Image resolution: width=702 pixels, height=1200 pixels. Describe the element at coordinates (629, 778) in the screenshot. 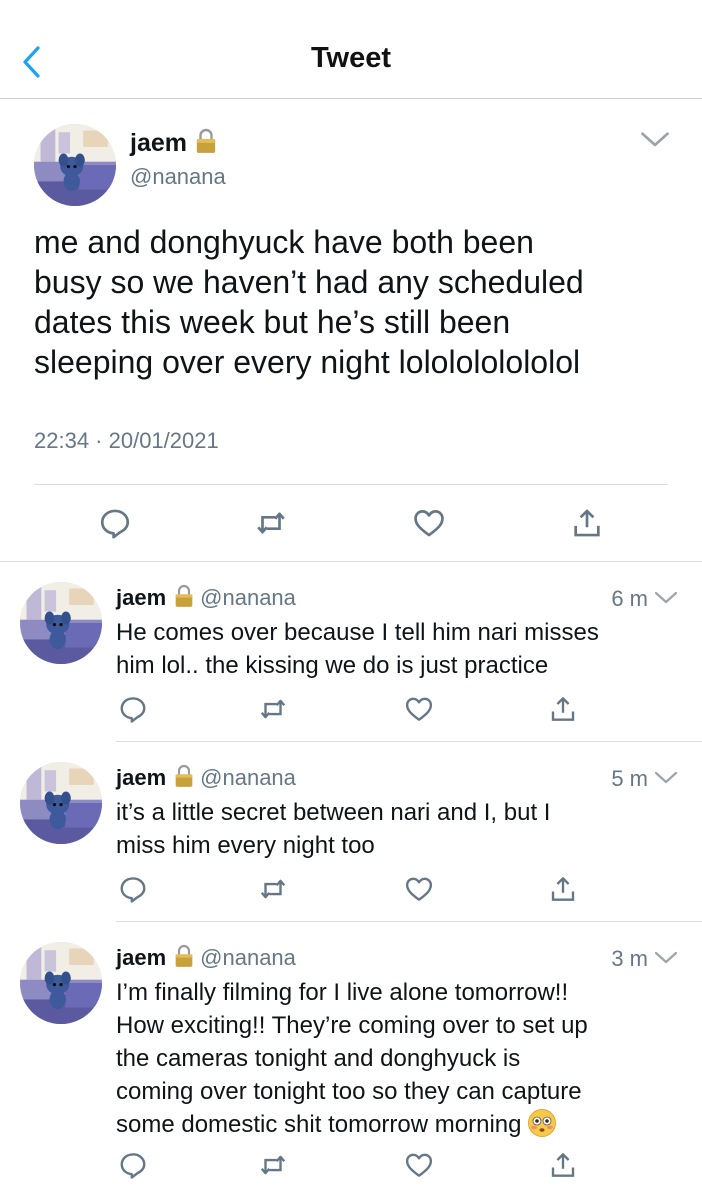

I see `tweet-time: 5 m` at that location.